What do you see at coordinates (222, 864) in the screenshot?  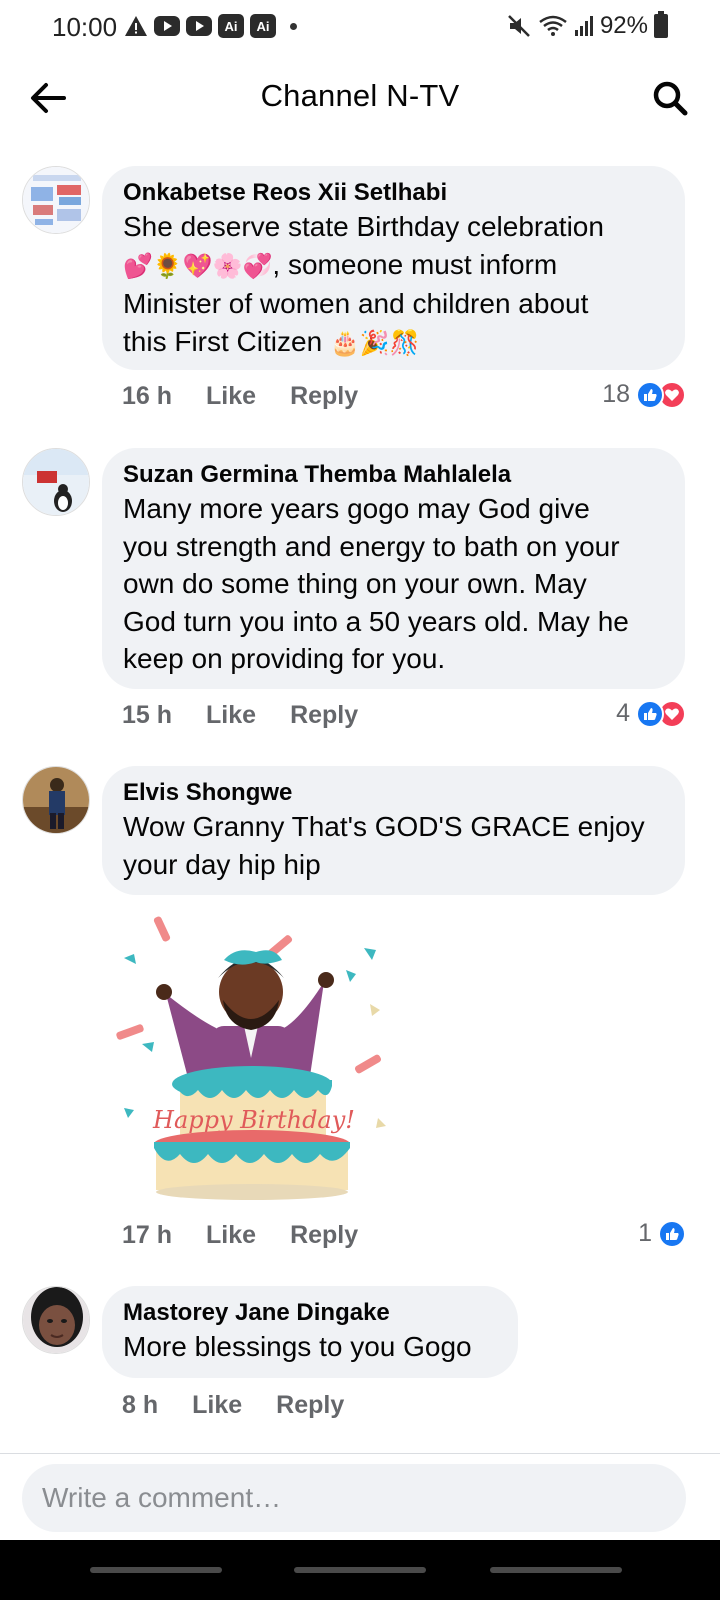 I see `comment-line: your day hip hip` at bounding box center [222, 864].